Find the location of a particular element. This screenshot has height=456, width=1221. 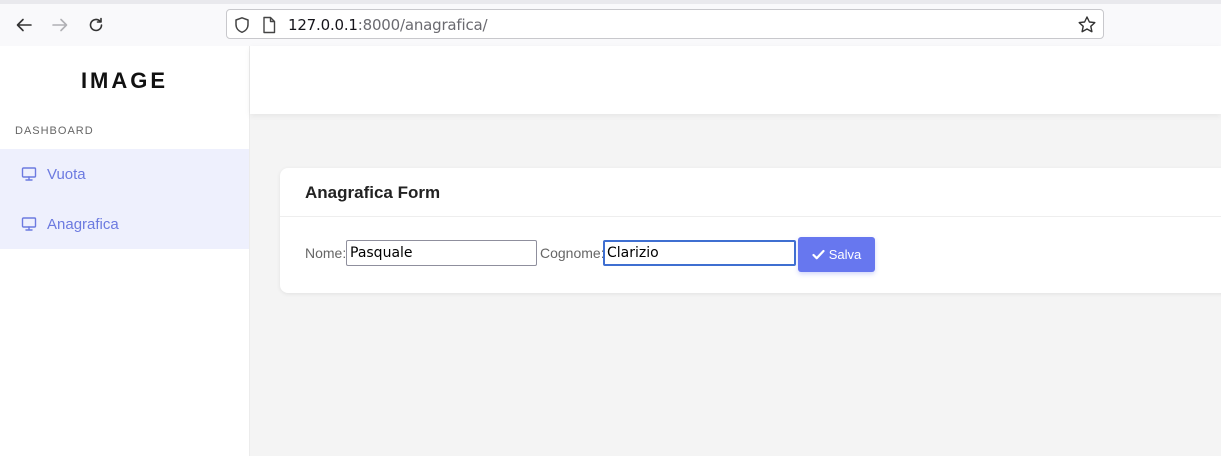

url-host: 127.0.0.1 is located at coordinates (323, 25).